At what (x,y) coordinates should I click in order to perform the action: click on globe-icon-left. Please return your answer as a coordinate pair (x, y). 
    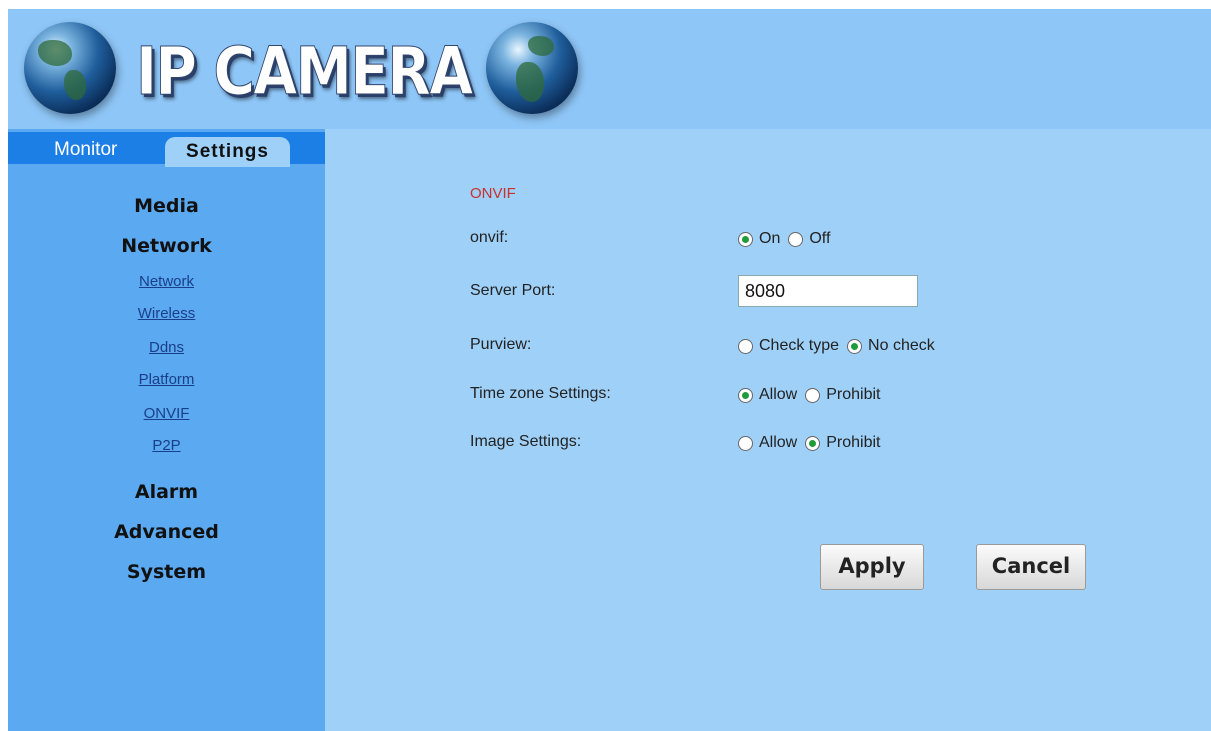
    Looking at the image, I should click on (70, 68).